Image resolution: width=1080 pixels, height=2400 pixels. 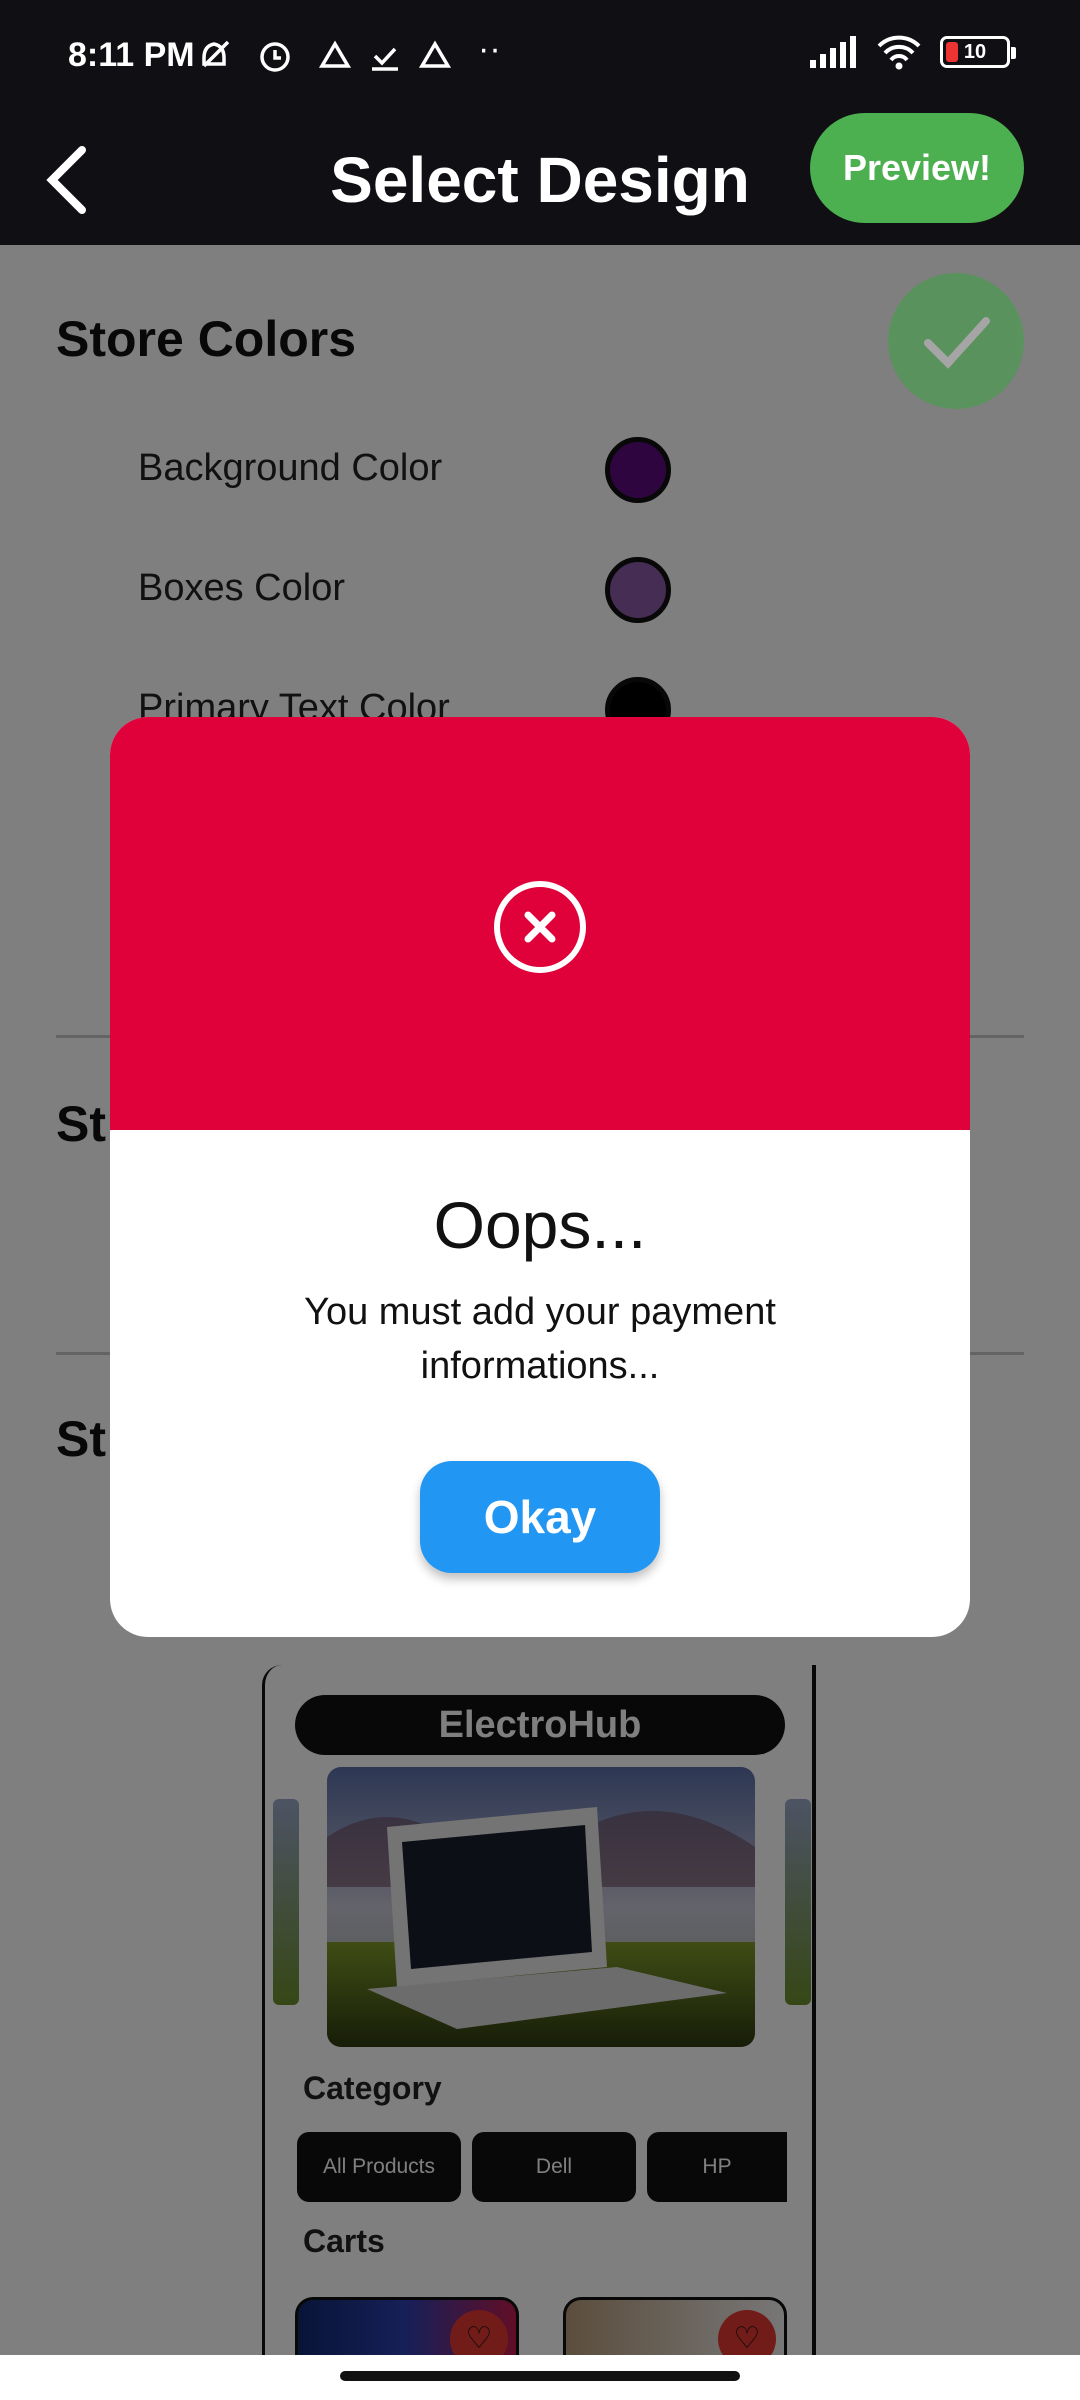 What do you see at coordinates (216, 54) in the screenshot?
I see `mute-icon` at bounding box center [216, 54].